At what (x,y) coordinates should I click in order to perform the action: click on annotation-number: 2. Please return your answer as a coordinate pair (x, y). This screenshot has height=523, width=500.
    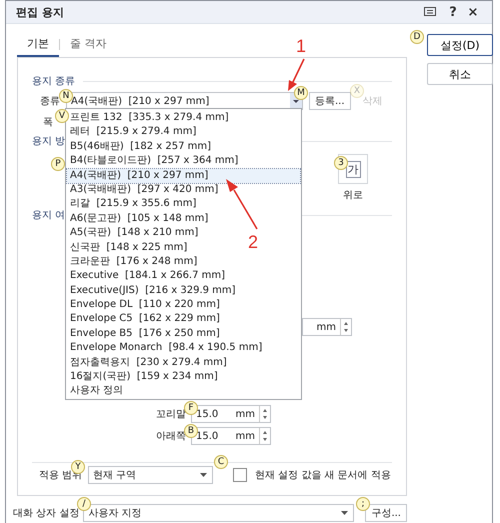
    Looking at the image, I should click on (253, 242).